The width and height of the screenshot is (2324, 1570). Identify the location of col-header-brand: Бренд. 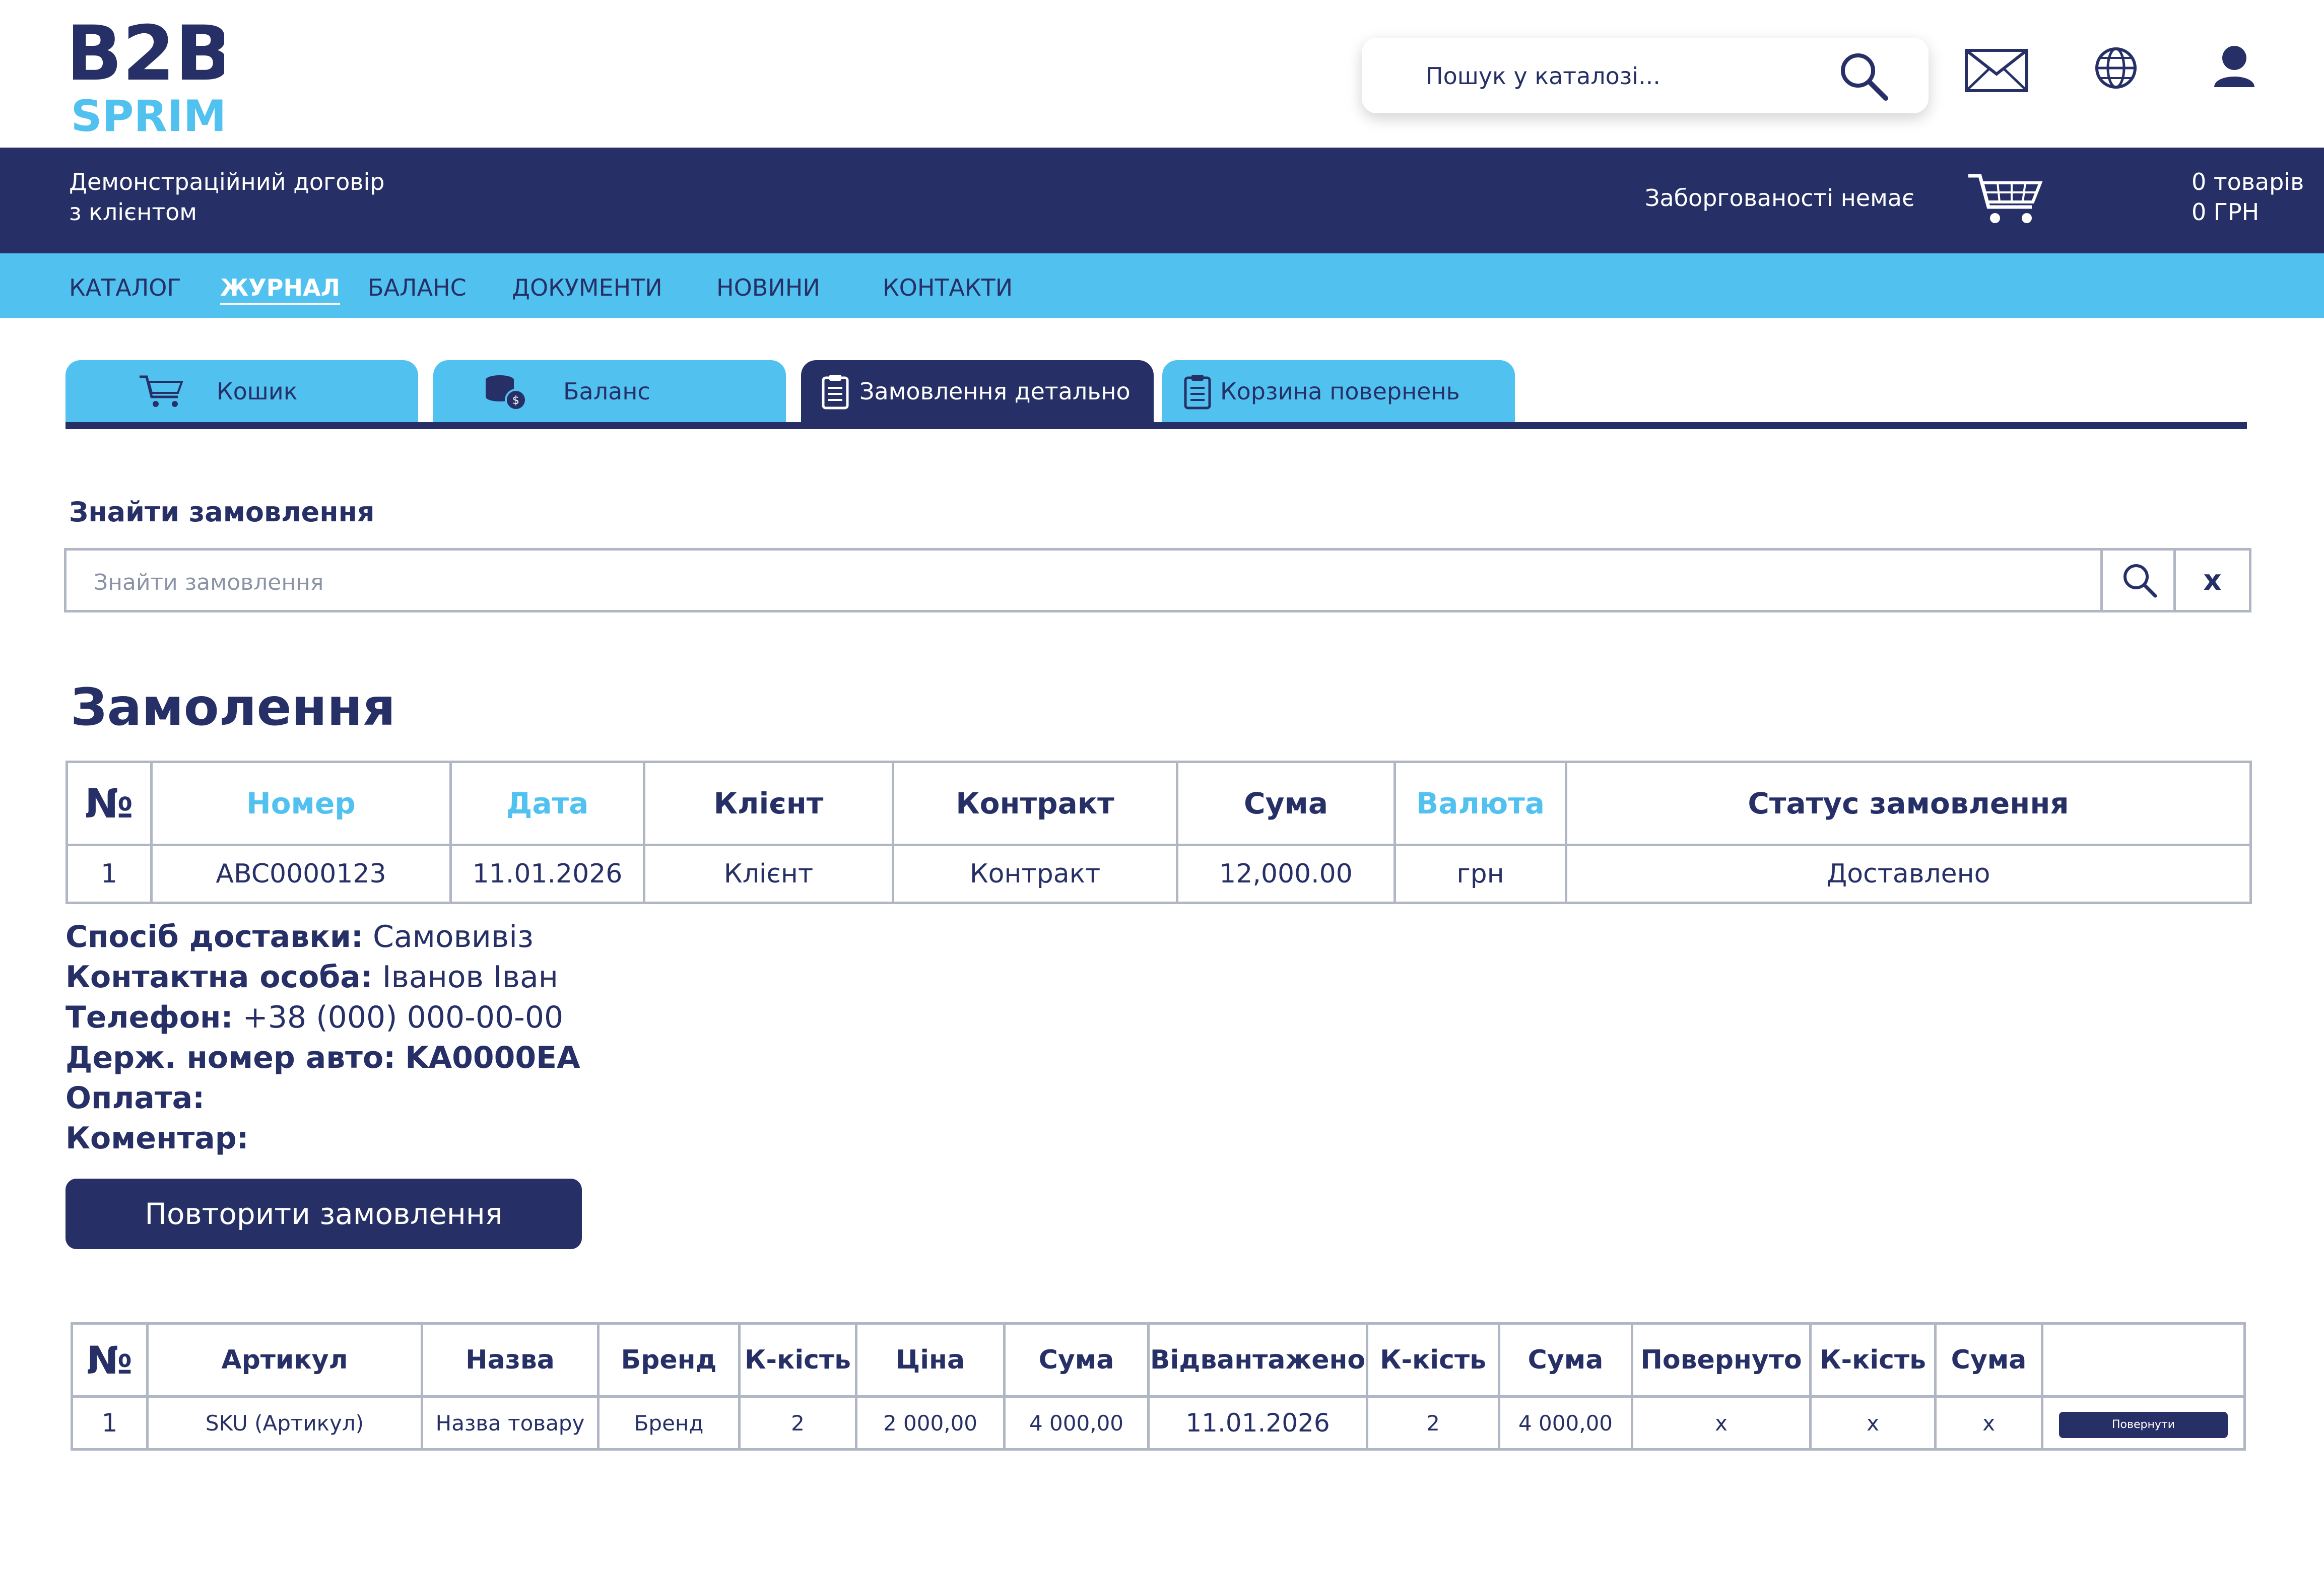
(669, 1360).